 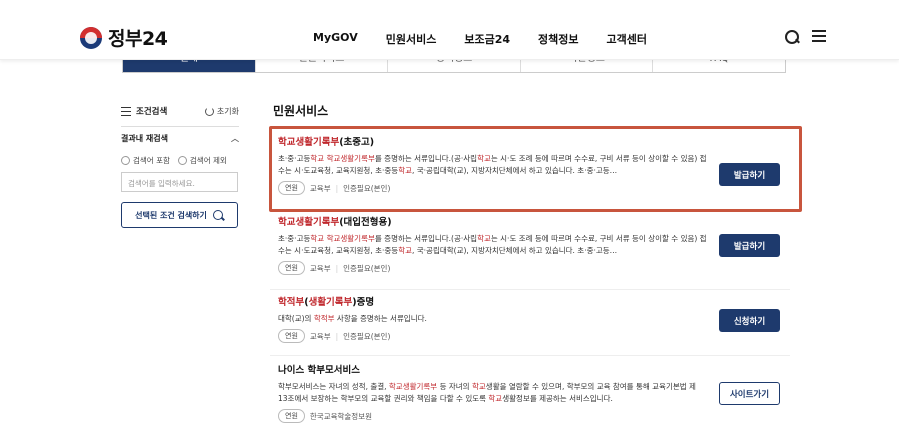 I want to click on chevron-up-icon: ︿, so click(x=235, y=141).